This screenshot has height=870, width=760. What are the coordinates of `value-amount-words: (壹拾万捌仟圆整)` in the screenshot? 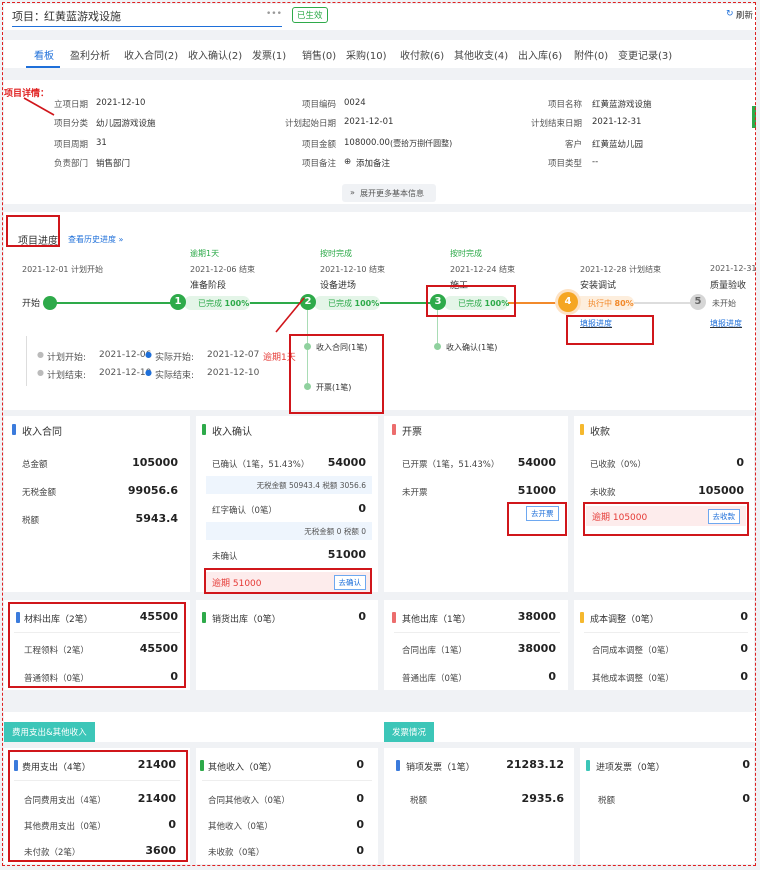 It's located at (421, 143).